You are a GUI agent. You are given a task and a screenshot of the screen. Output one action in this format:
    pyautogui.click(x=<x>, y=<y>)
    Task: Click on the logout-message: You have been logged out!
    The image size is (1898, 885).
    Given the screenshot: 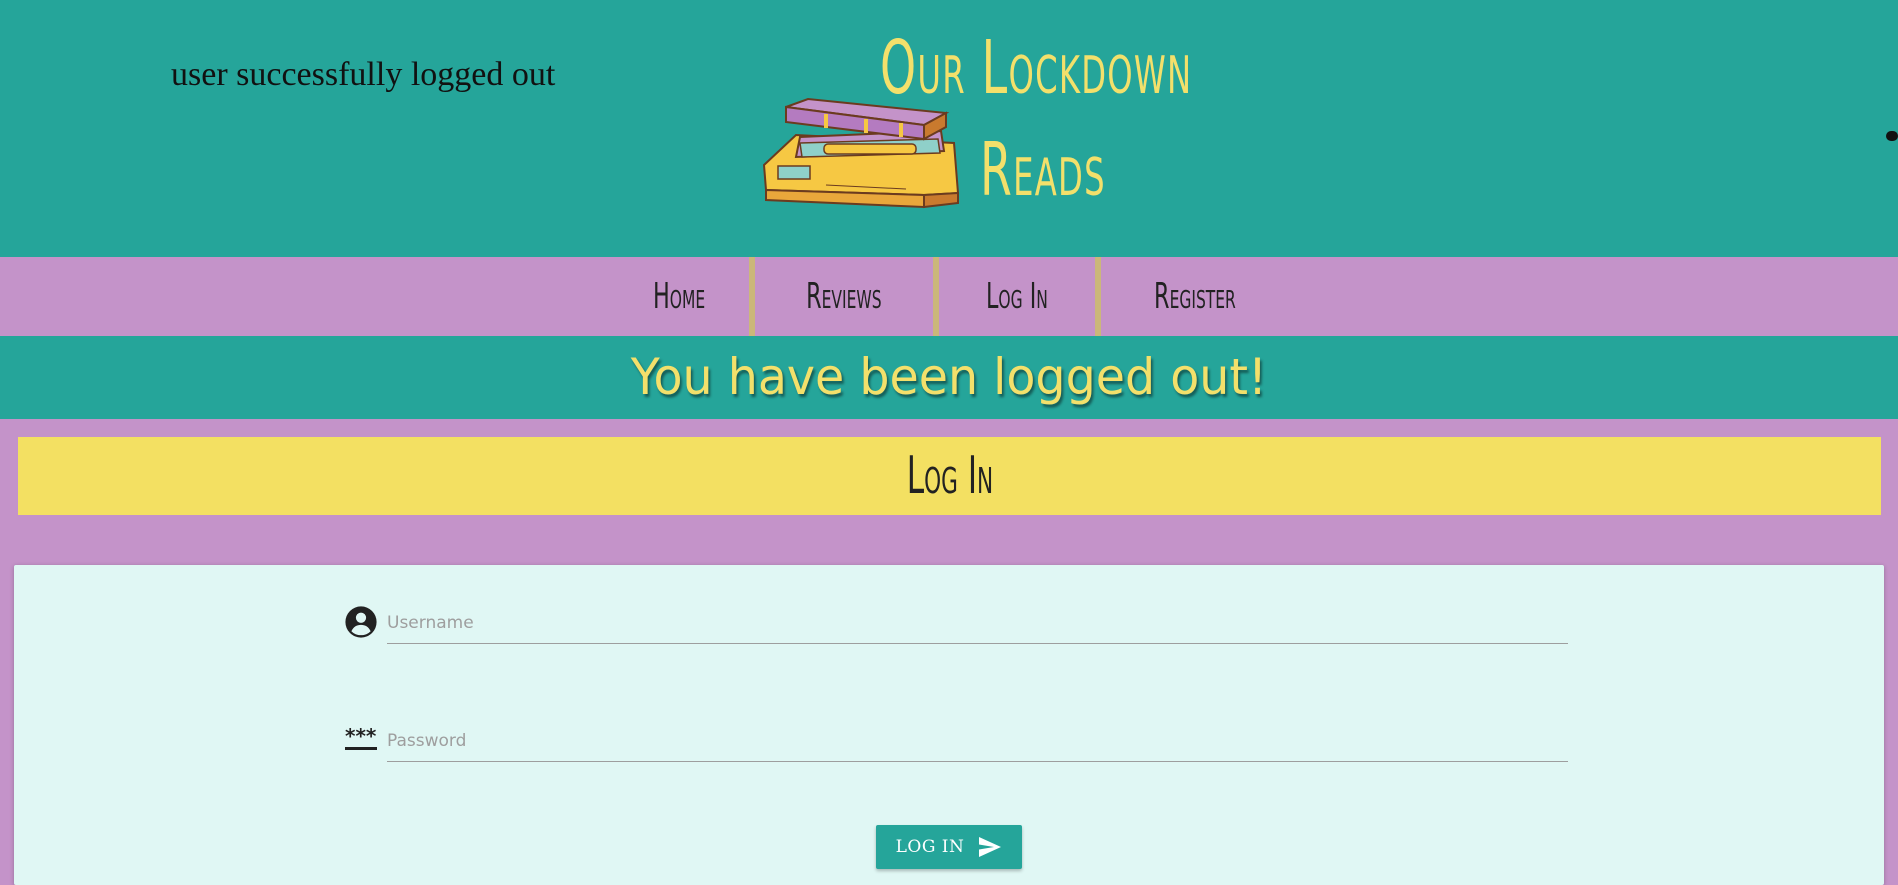 What is the action you would take?
    pyautogui.click(x=949, y=377)
    